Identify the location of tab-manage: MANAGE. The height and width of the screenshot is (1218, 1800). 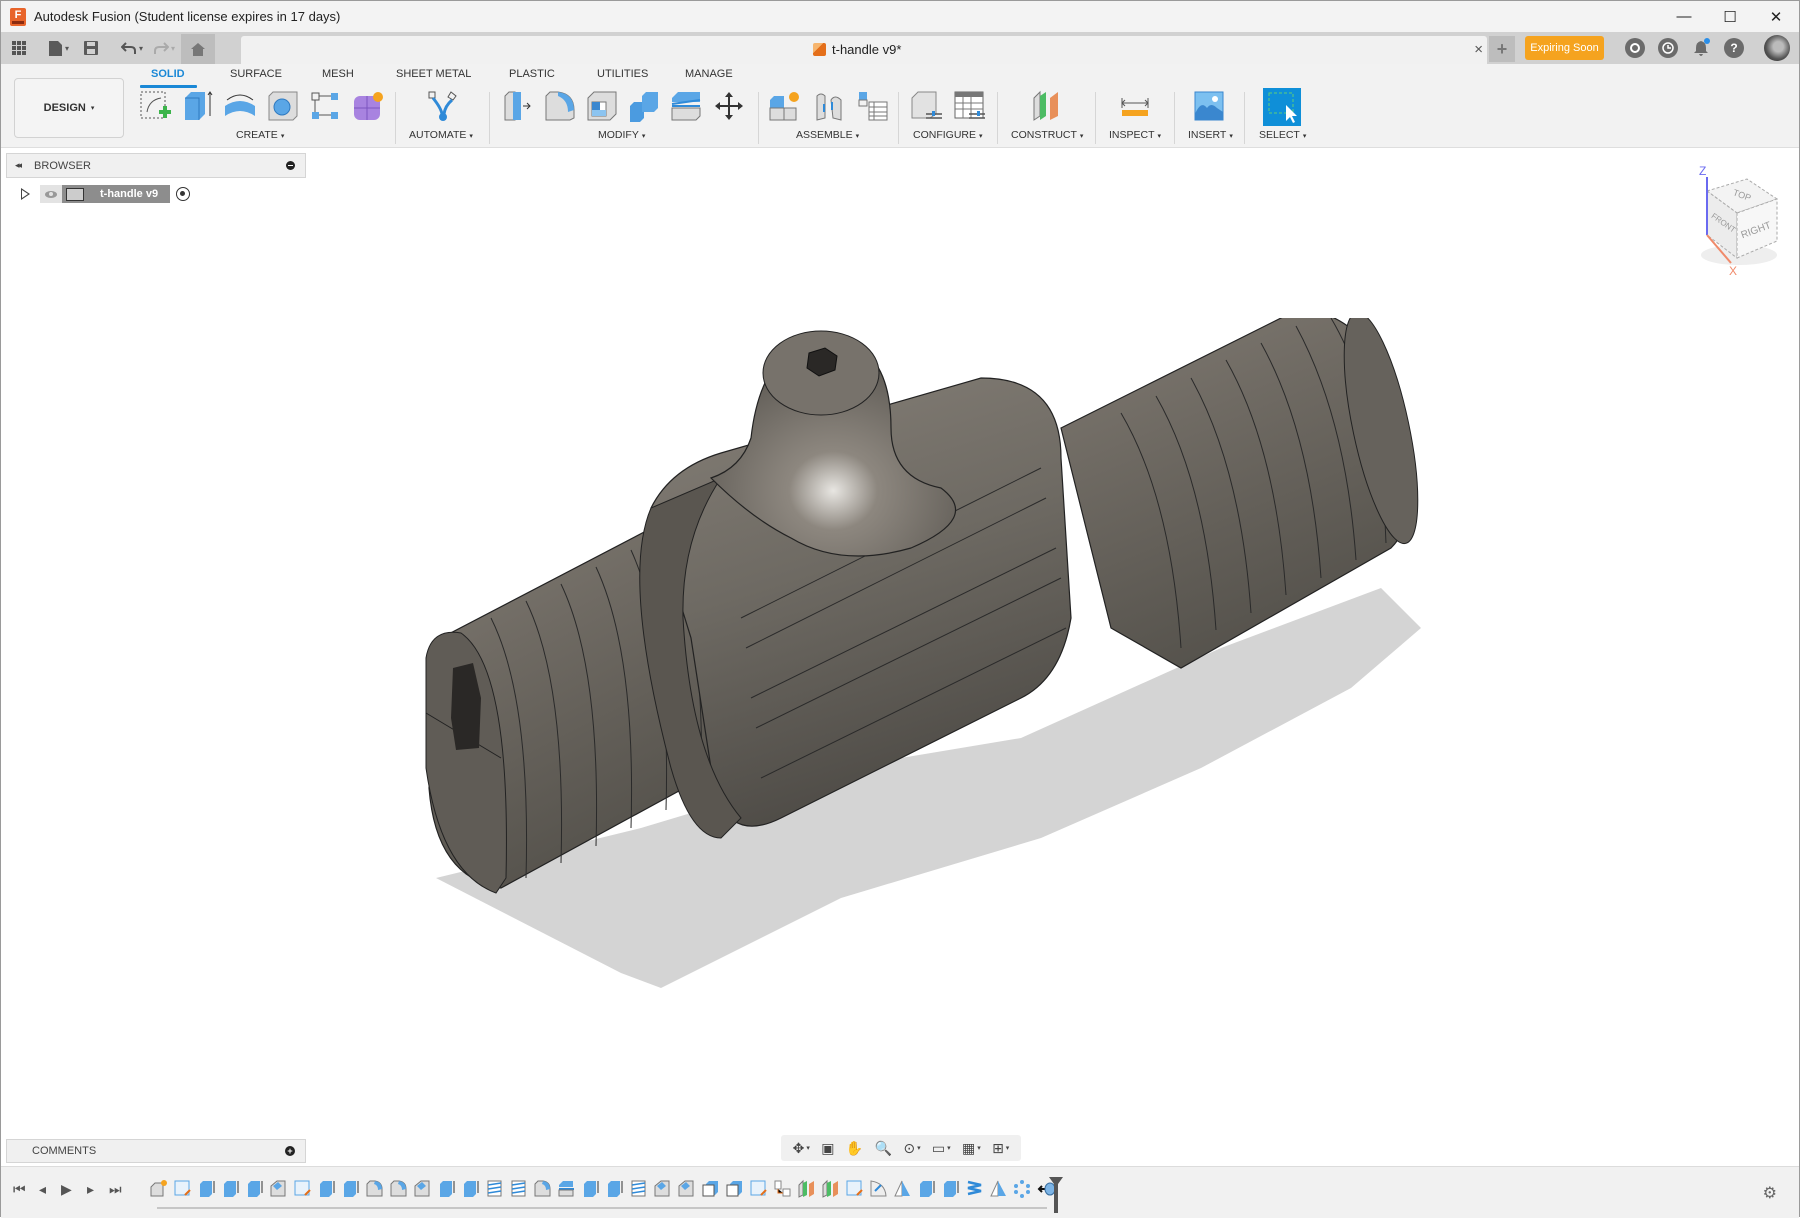
(709, 74).